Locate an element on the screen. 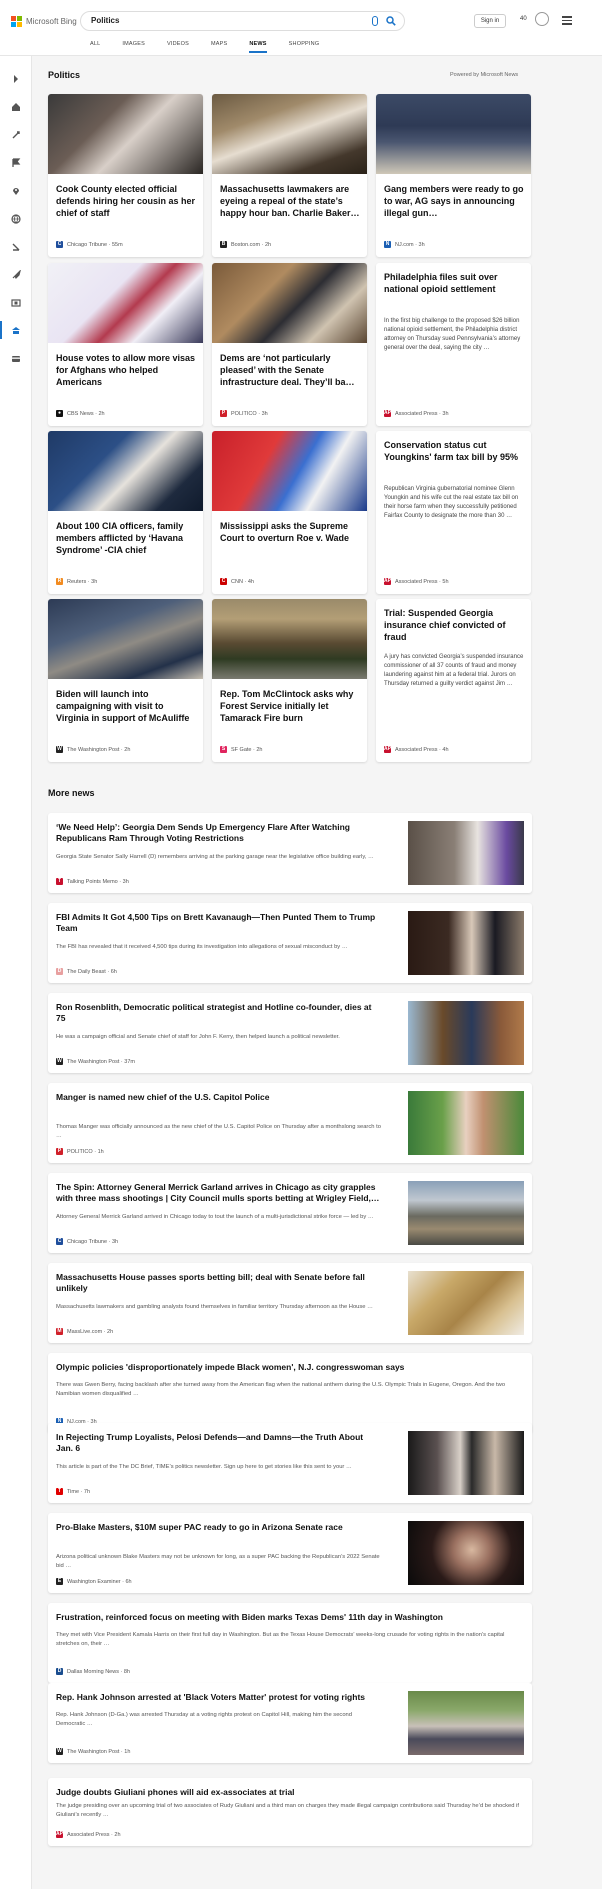 Image resolution: width=602 pixels, height=1889 pixels. location-pin-icon is located at coordinates (16, 189).